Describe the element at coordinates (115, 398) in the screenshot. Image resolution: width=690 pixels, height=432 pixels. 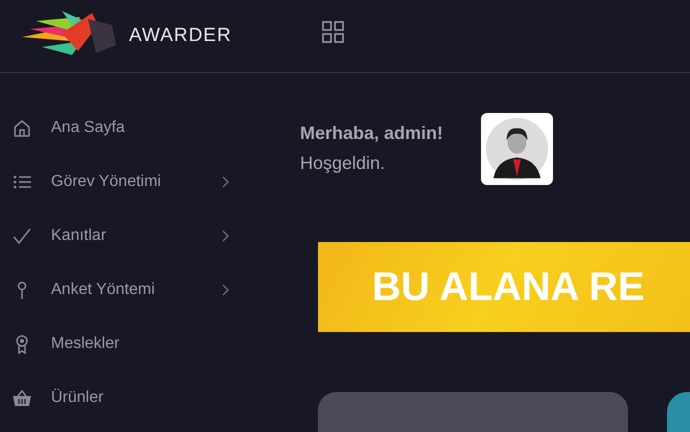
I see `sidebar-item: Ürünler` at that location.